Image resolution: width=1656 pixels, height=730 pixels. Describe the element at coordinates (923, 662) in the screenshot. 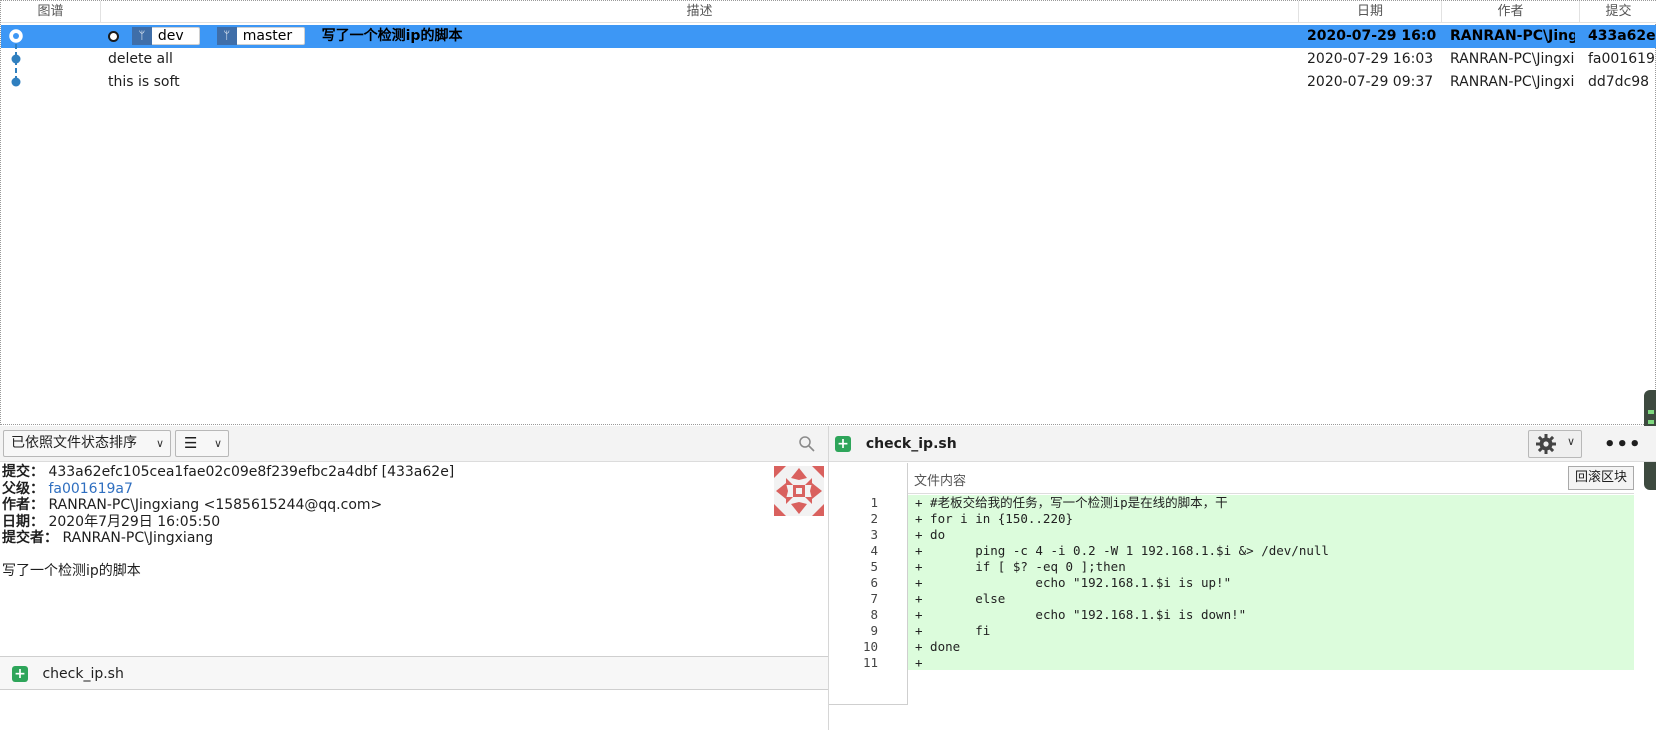

I see `code-line-added: +` at that location.